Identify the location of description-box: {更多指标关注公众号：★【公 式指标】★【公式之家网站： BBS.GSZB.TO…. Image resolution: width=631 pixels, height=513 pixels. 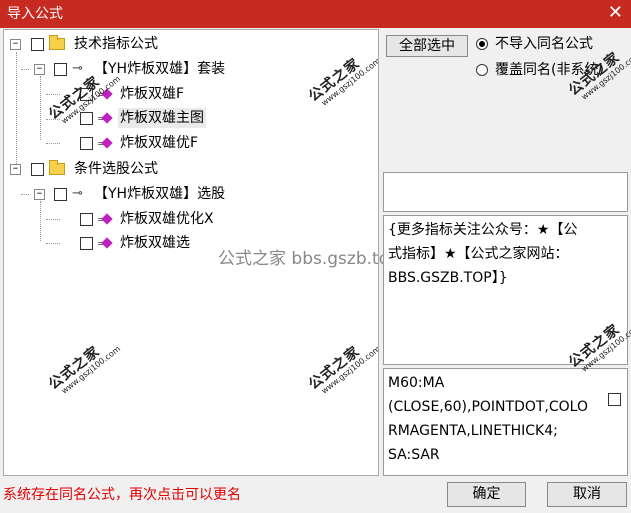
(505, 290).